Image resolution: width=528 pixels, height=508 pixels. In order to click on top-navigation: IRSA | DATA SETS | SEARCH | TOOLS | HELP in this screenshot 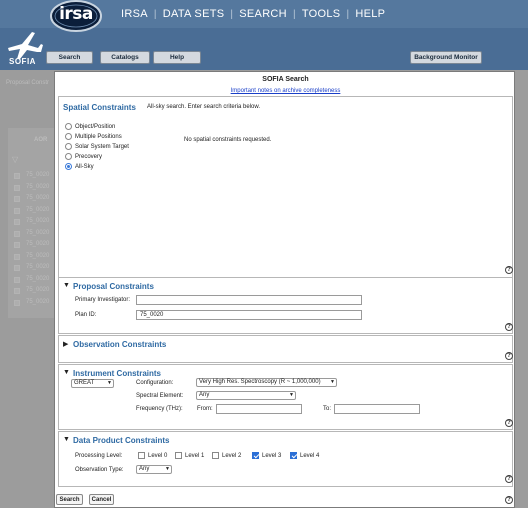, I will do `click(253, 14)`.